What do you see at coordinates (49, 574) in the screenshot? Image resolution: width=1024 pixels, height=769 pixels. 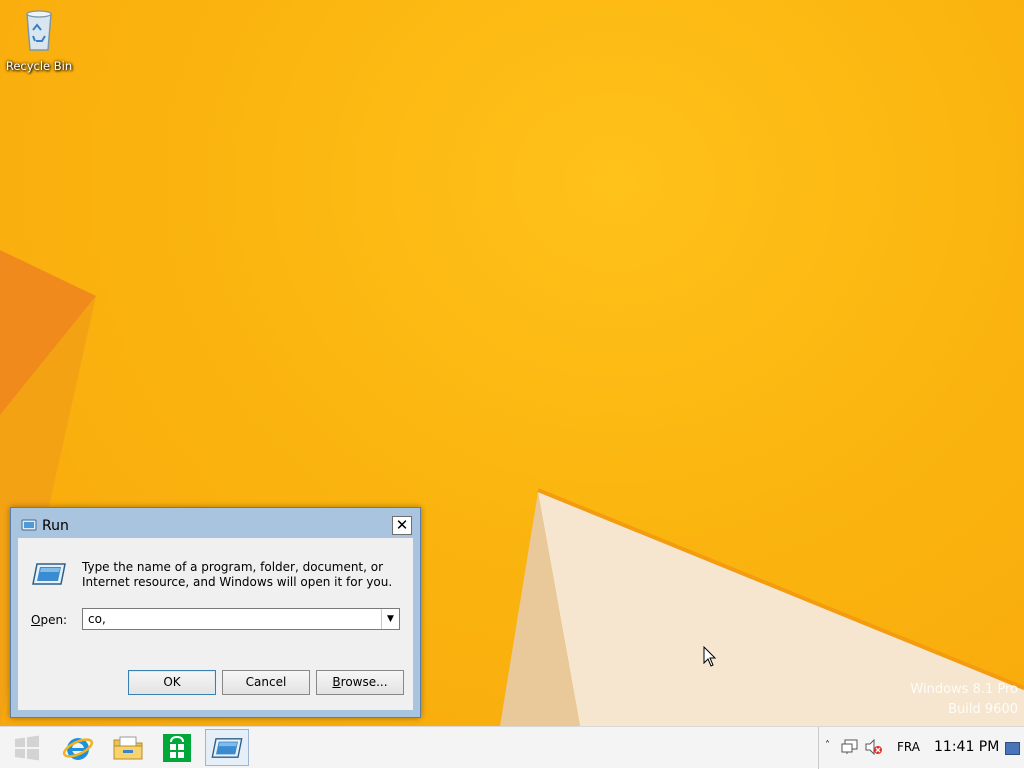 I see `run-program-icon` at bounding box center [49, 574].